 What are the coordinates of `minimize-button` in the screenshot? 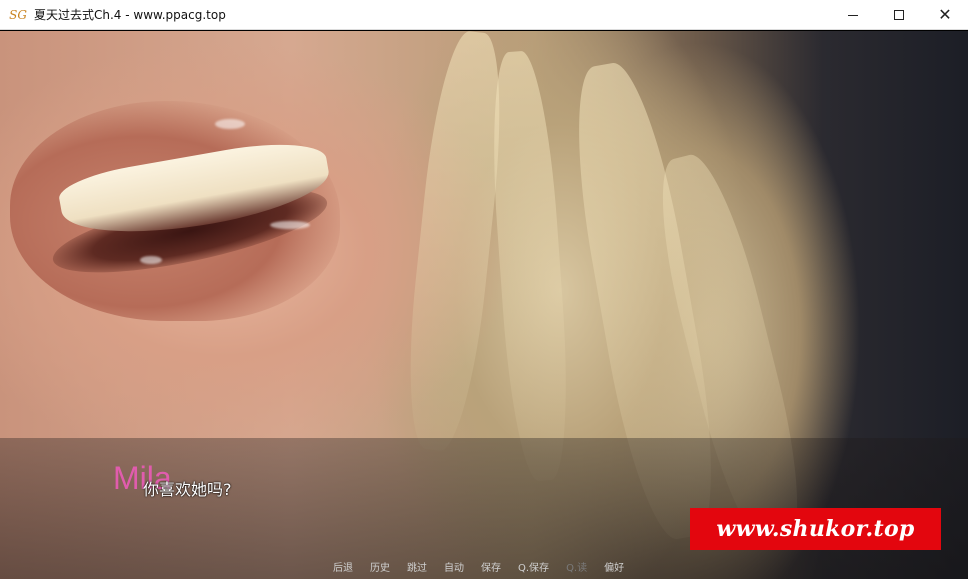 It's located at (853, 15).